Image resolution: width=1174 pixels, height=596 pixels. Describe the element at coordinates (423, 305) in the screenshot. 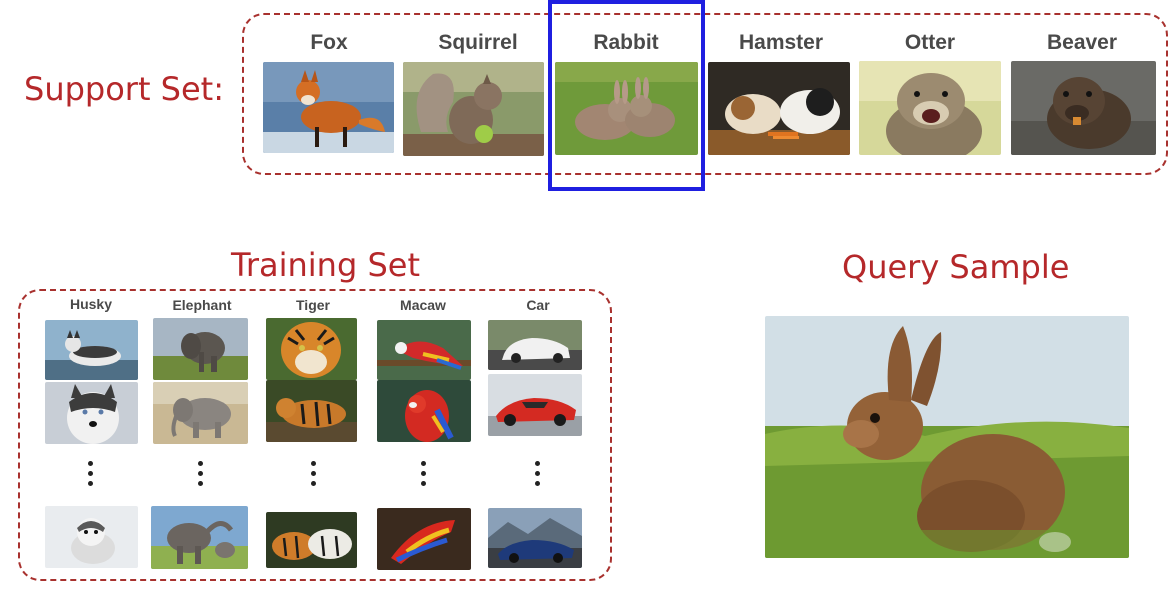

I see `training-label-macaw: Macaw` at that location.